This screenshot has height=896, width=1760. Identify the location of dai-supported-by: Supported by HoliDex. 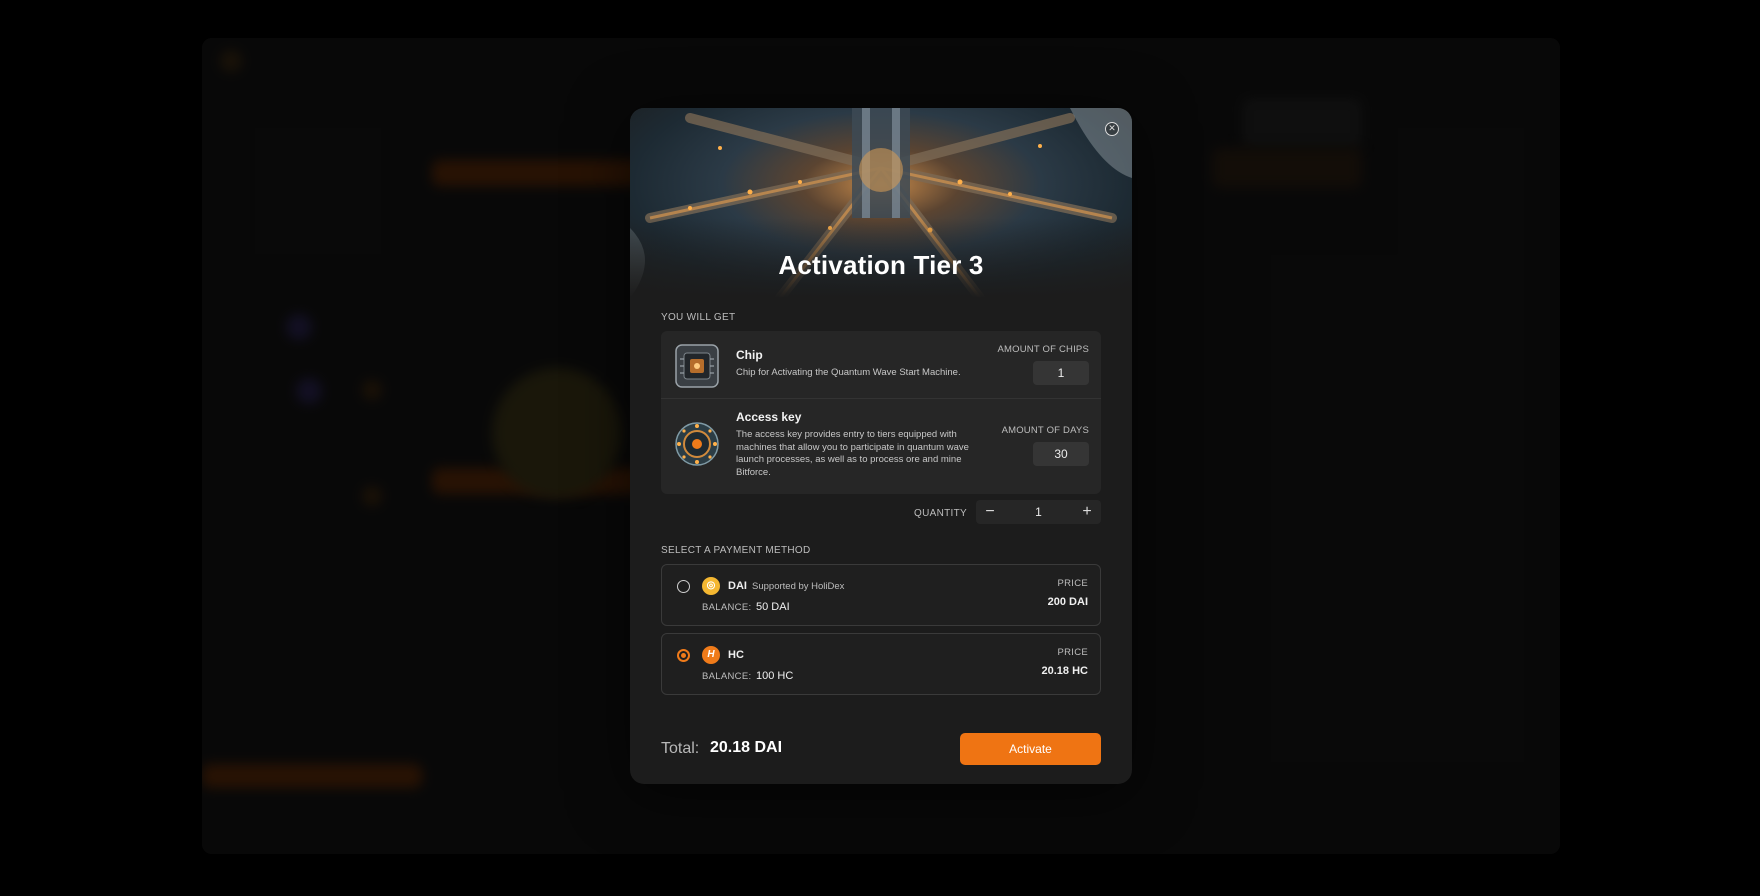
(798, 586).